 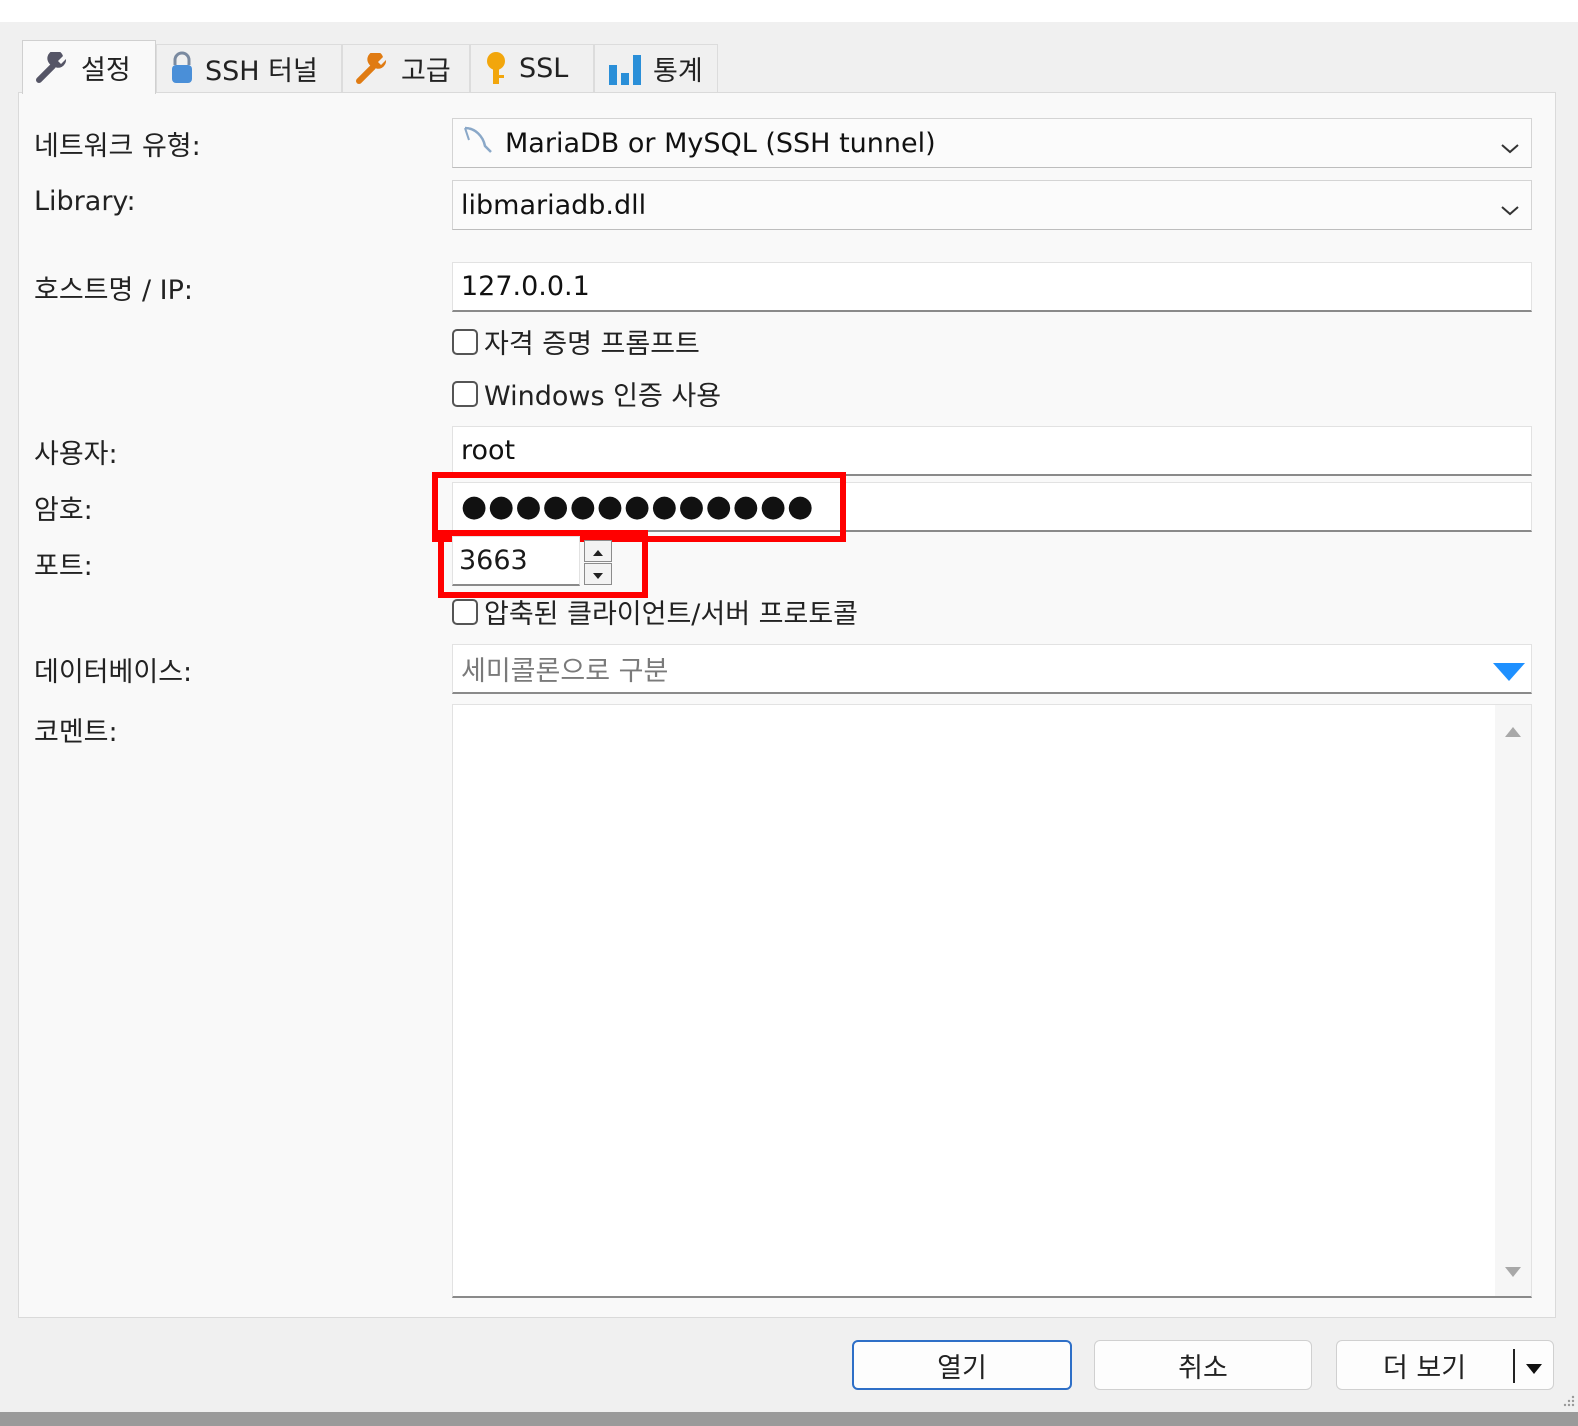 What do you see at coordinates (496, 69) in the screenshot?
I see `key-icon` at bounding box center [496, 69].